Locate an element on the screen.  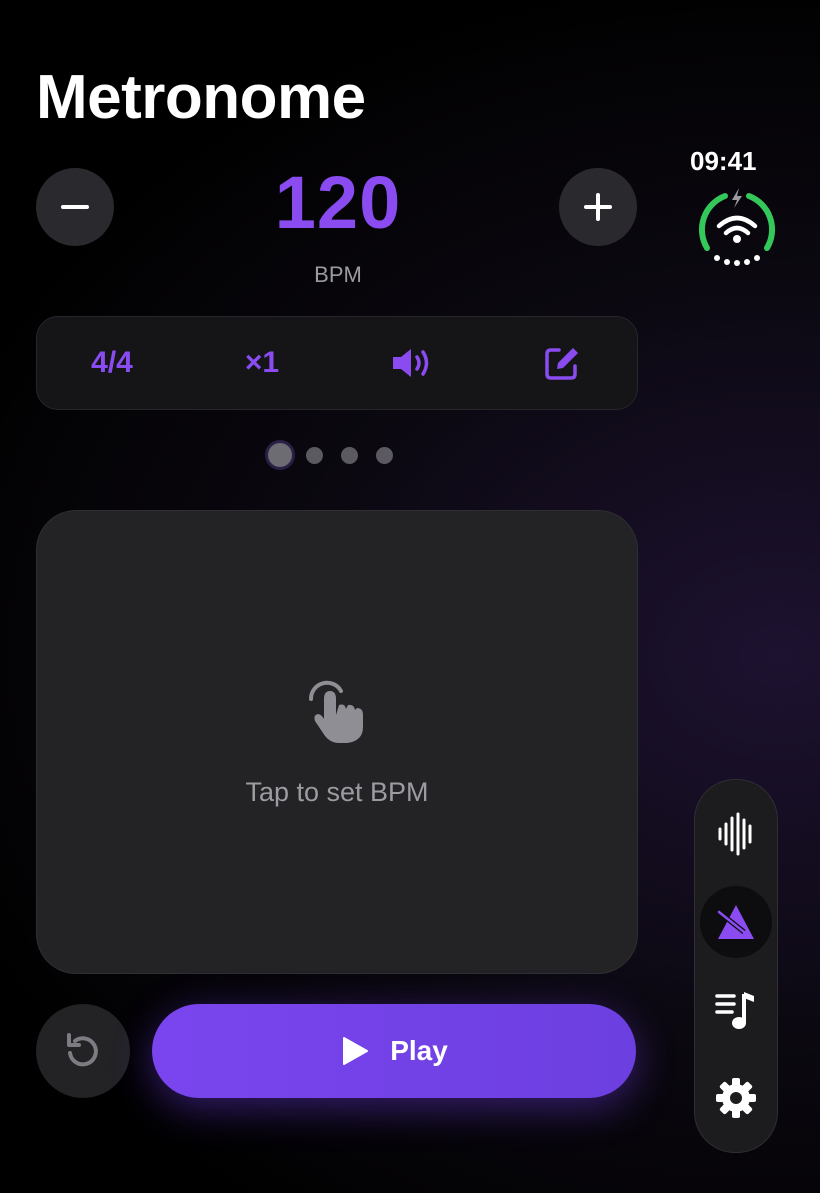
page-title: Metronome is located at coordinates (201, 97).